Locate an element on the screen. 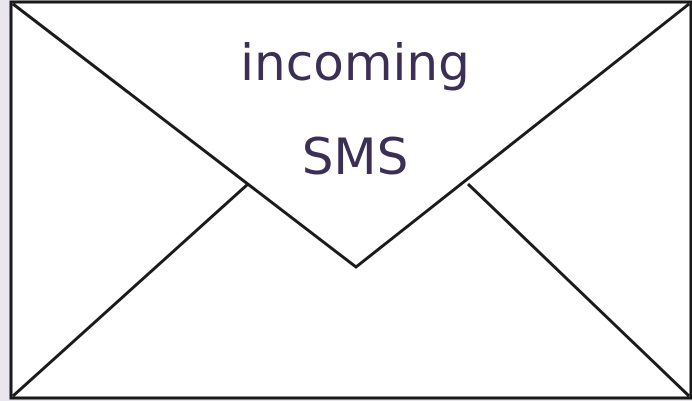 Image resolution: width=692 pixels, height=401 pixels. envelope-label-line2: SMS is located at coordinates (355, 157).